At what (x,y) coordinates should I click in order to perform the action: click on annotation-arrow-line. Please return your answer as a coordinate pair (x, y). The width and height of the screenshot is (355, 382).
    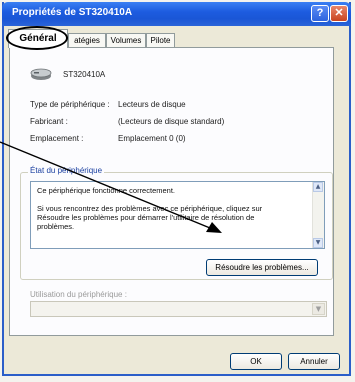
    Looking at the image, I should click on (105, 185).